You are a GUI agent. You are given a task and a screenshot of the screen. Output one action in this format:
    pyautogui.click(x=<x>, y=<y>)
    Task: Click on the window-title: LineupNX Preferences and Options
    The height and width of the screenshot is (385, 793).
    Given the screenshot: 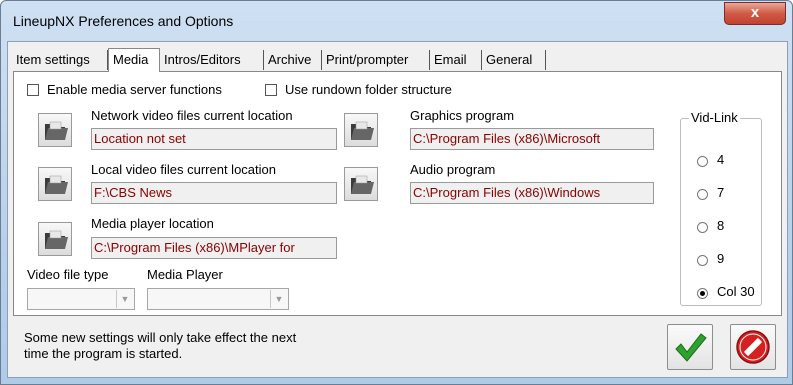 What is the action you would take?
    pyautogui.click(x=123, y=21)
    